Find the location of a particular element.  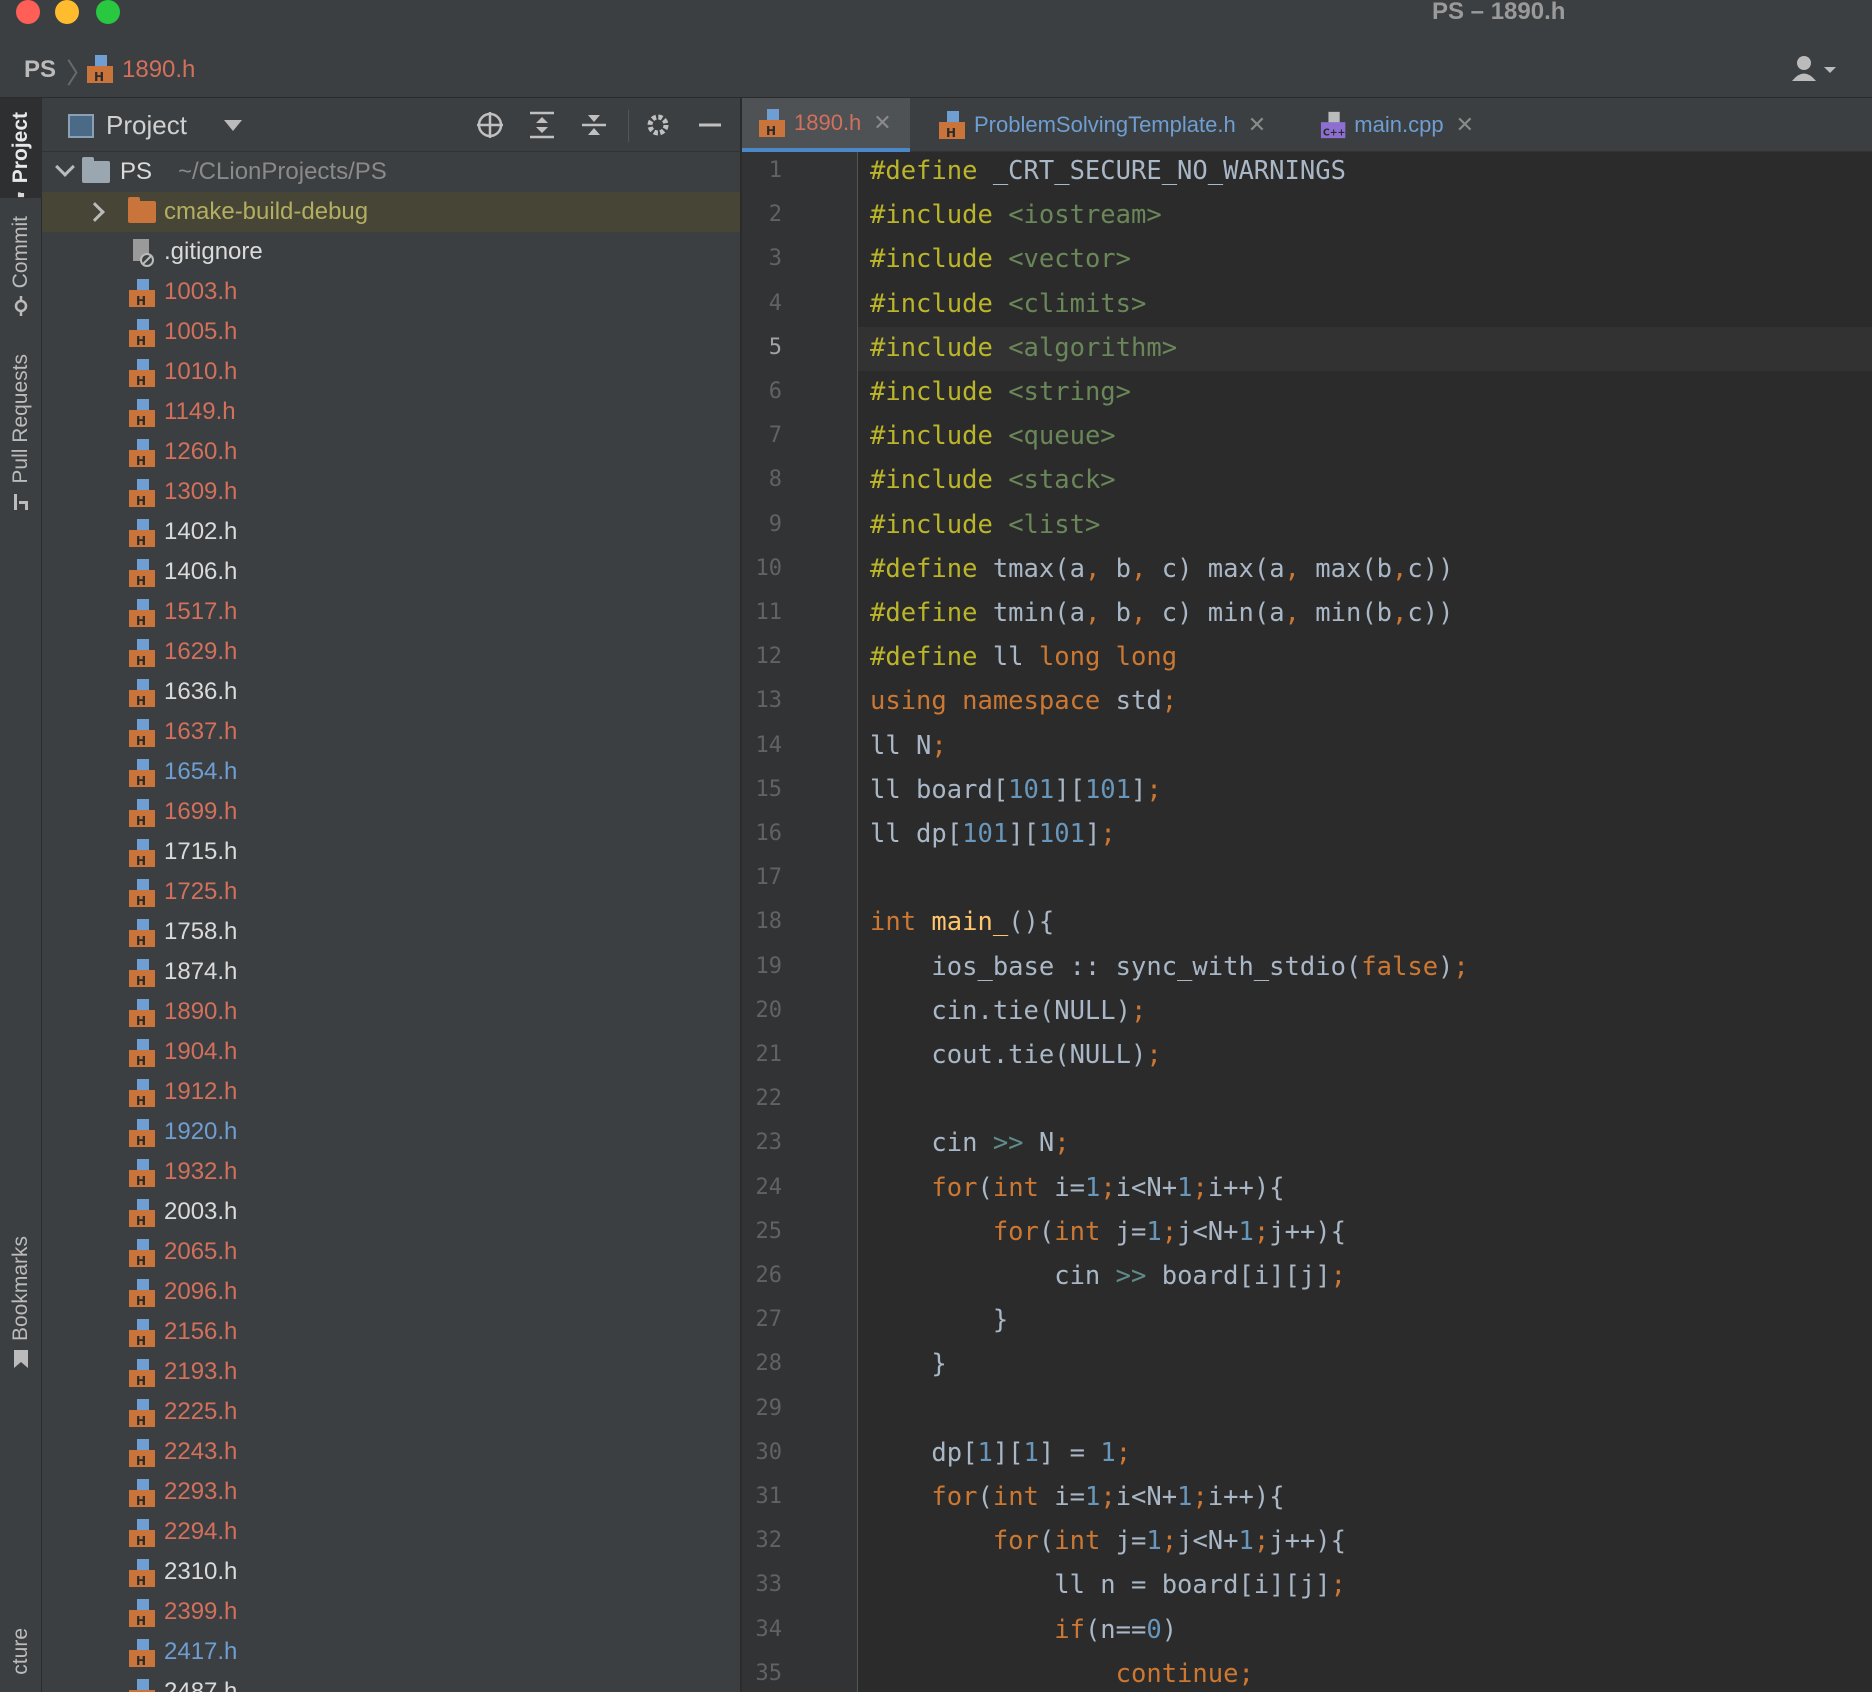

project-view-selector: Project is located at coordinates (146, 125).